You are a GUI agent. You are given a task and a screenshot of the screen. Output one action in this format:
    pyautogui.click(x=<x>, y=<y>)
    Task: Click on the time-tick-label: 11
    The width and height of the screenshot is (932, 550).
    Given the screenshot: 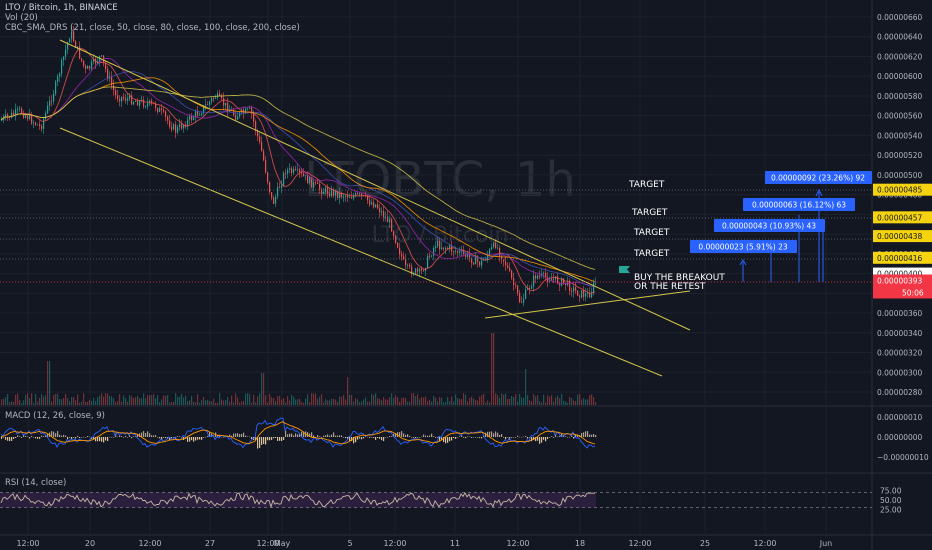 What is the action you would take?
    pyautogui.click(x=455, y=543)
    